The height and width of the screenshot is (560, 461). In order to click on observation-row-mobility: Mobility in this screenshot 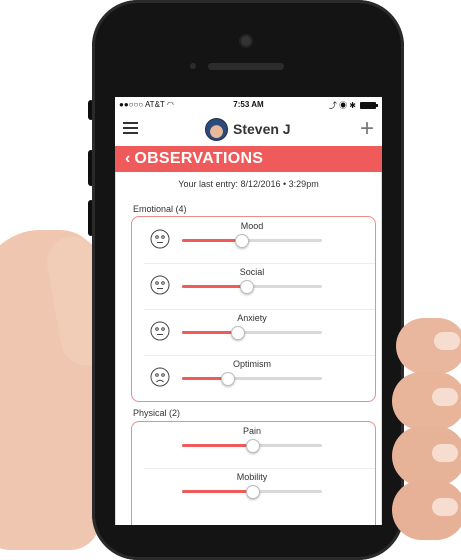, I will do `click(253, 491)`.